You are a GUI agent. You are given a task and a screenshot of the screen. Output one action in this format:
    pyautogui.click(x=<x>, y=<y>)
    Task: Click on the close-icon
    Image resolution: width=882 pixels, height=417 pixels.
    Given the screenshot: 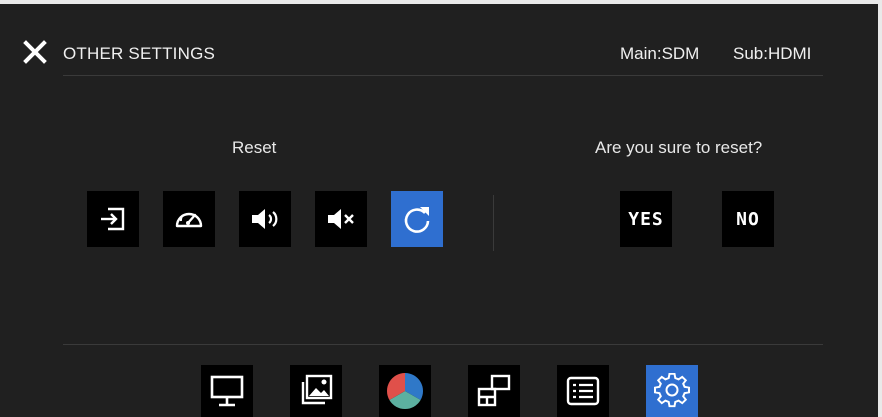 What is the action you would take?
    pyautogui.click(x=35, y=52)
    